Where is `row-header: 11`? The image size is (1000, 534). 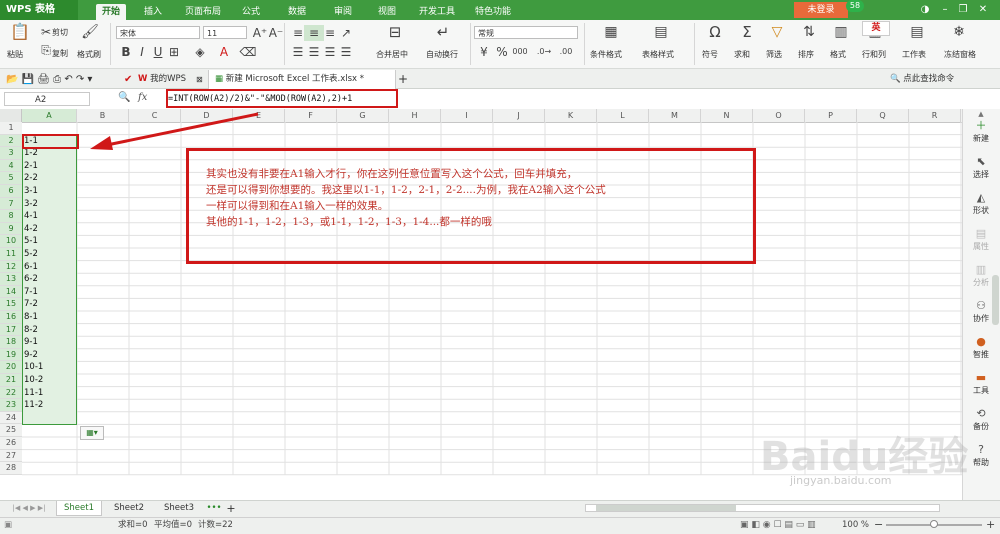
row-header: 11 is located at coordinates (11, 254).